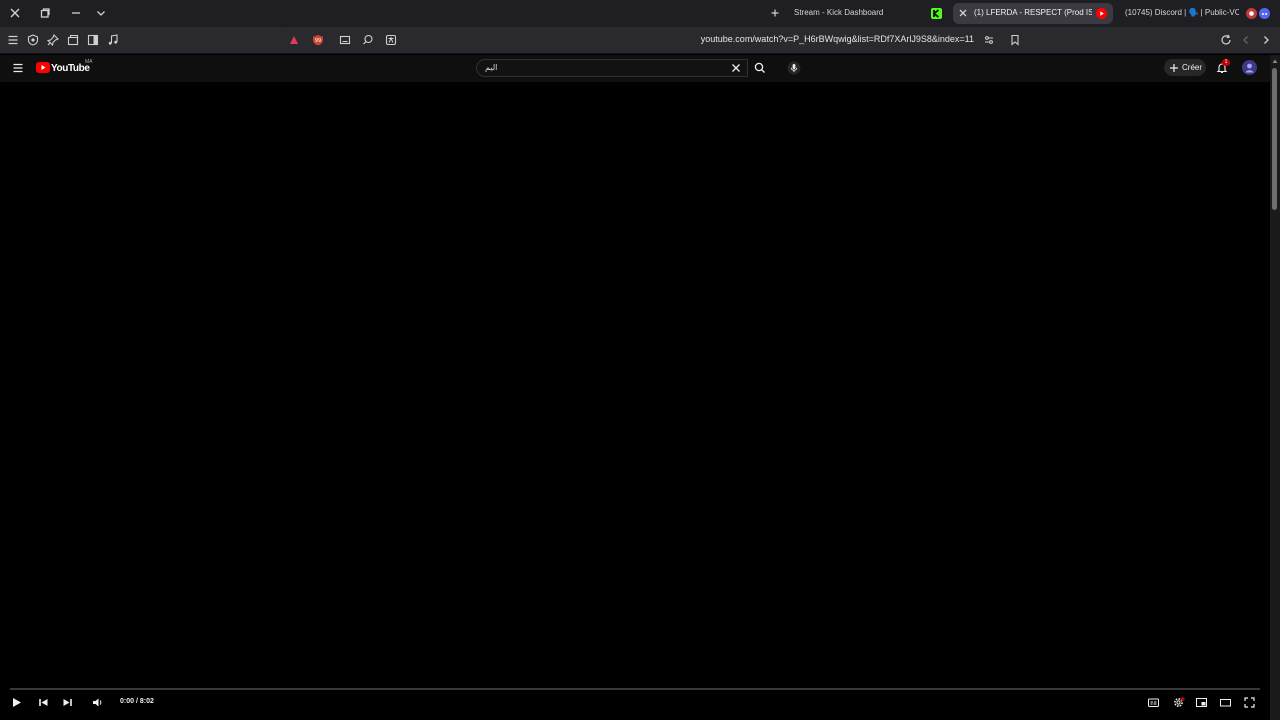  Describe the element at coordinates (1275, 61) in the screenshot. I see `scroll-up-icon` at that location.